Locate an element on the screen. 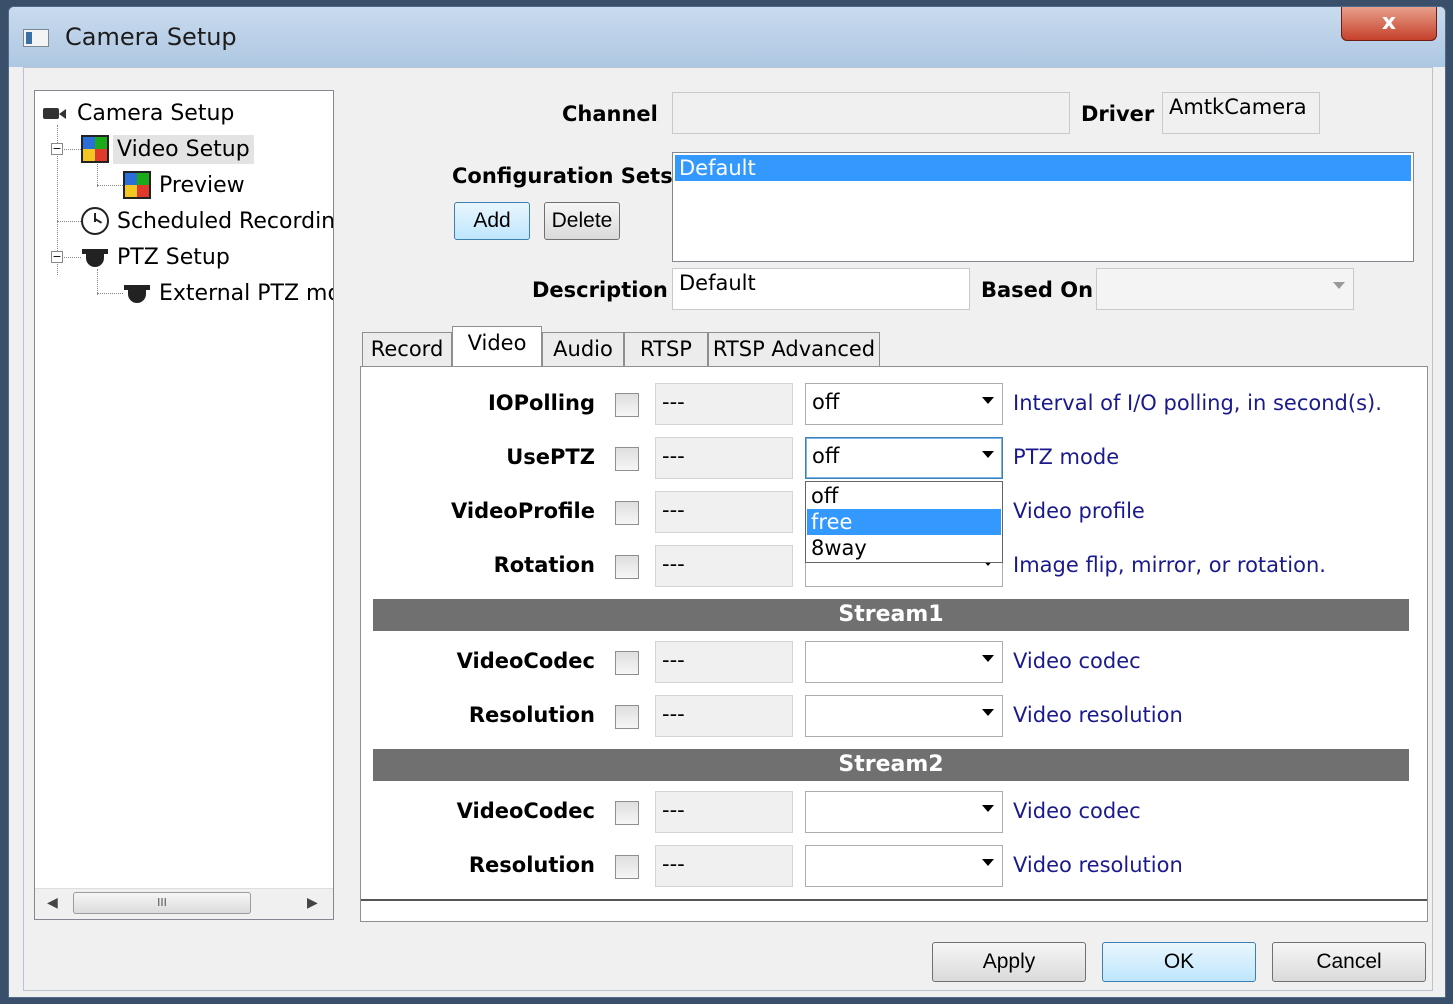 The image size is (1453, 1004). tree-item-video-setup: Video Setup is located at coordinates (167, 149).